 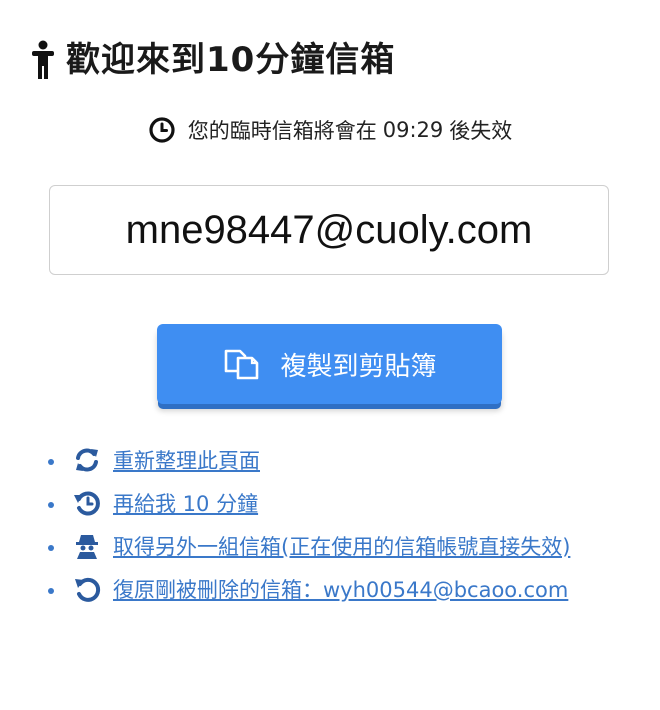 I want to click on page-header: 歡迎來到10分鐘信箱, so click(x=212, y=60).